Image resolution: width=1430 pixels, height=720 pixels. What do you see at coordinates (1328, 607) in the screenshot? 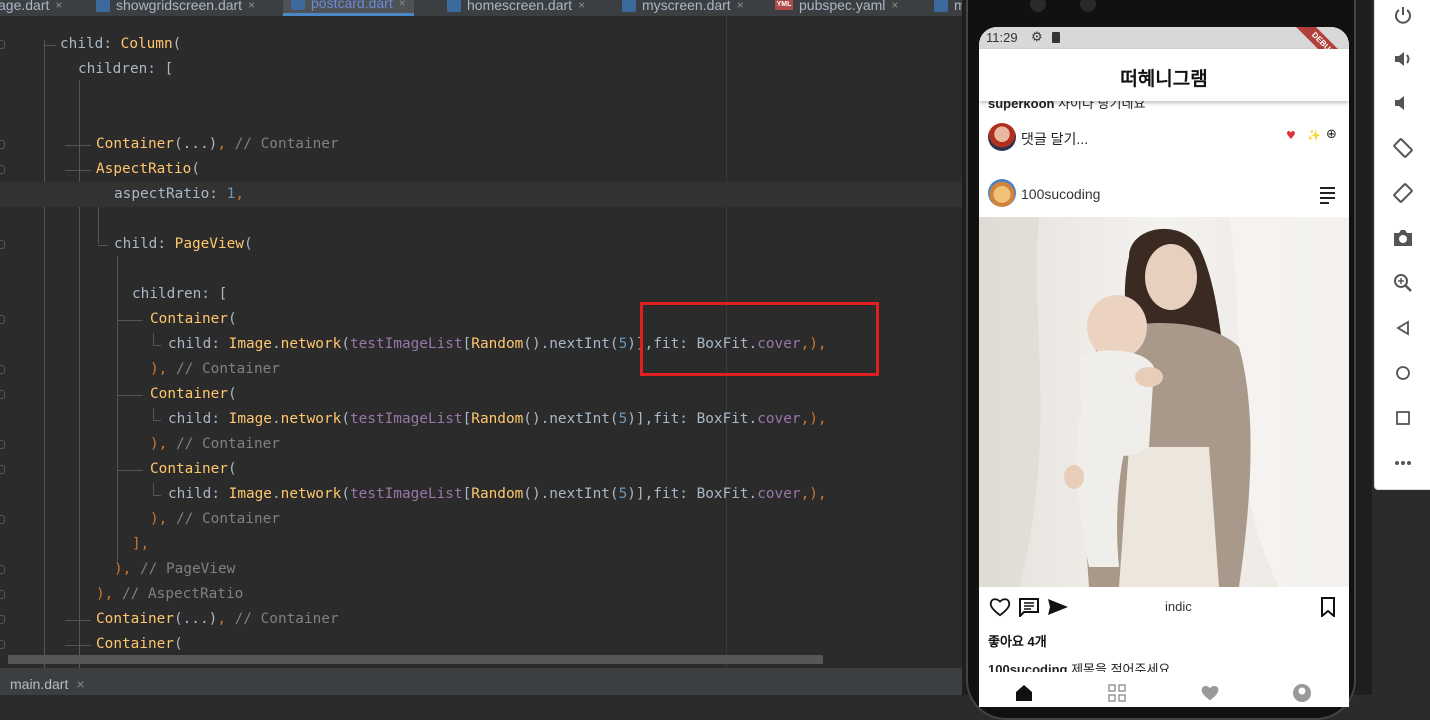
I see `bookmark-icon` at bounding box center [1328, 607].